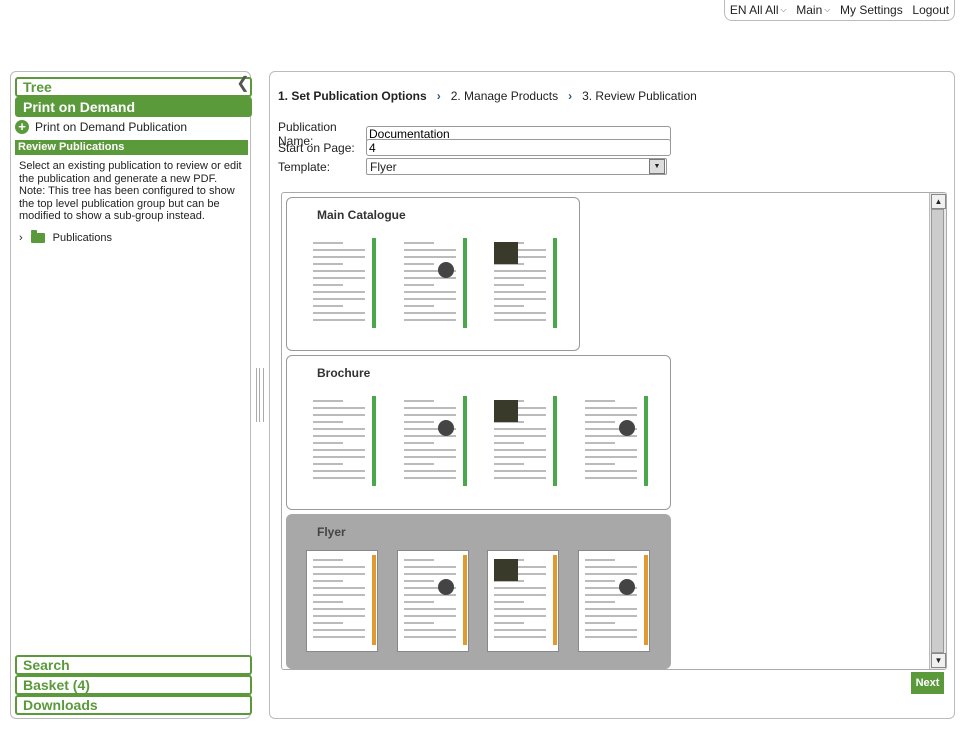  Describe the element at coordinates (504, 96) in the screenshot. I see `step-manage-products: 2. Manage Products` at that location.